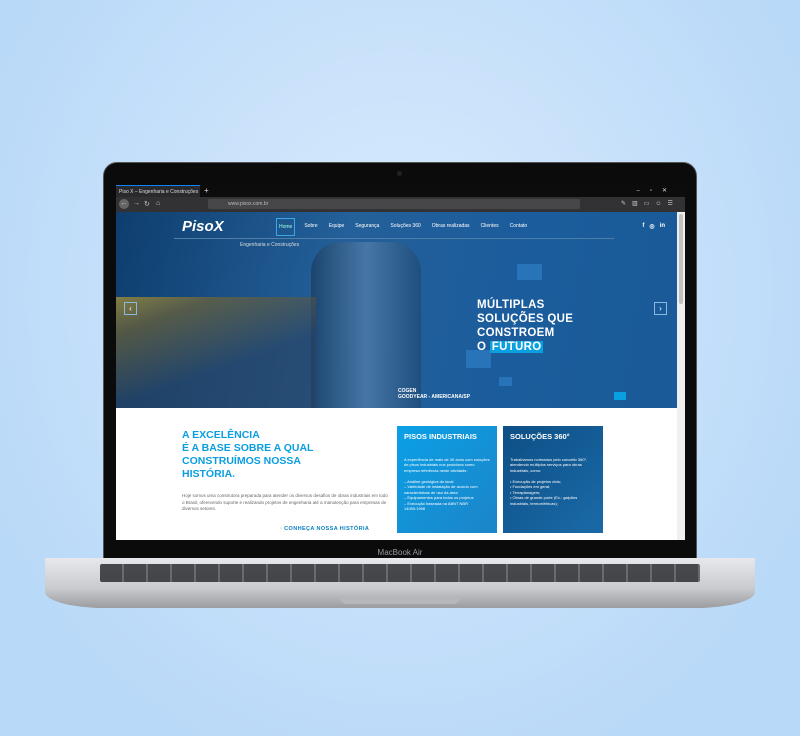 The width and height of the screenshot is (800, 736). I want to click on keyboard, so click(400, 573).